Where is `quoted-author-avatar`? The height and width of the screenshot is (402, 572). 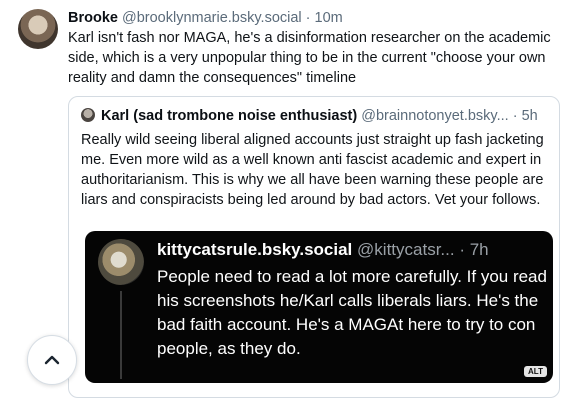 quoted-author-avatar is located at coordinates (88, 115).